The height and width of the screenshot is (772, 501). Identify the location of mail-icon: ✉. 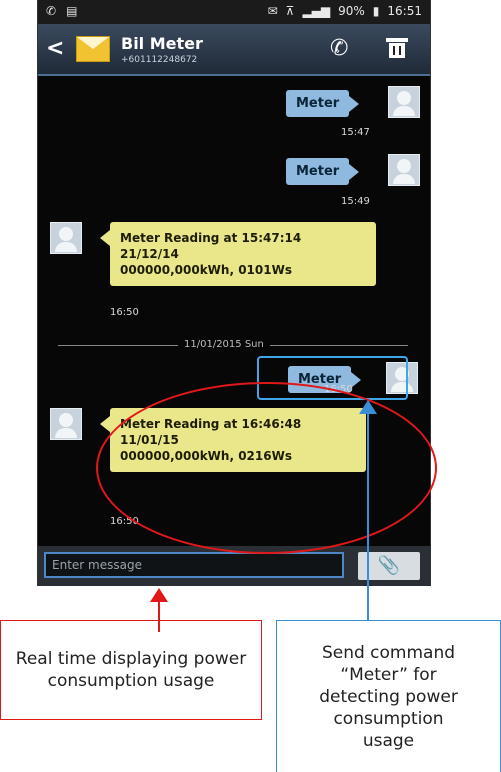
(272, 11).